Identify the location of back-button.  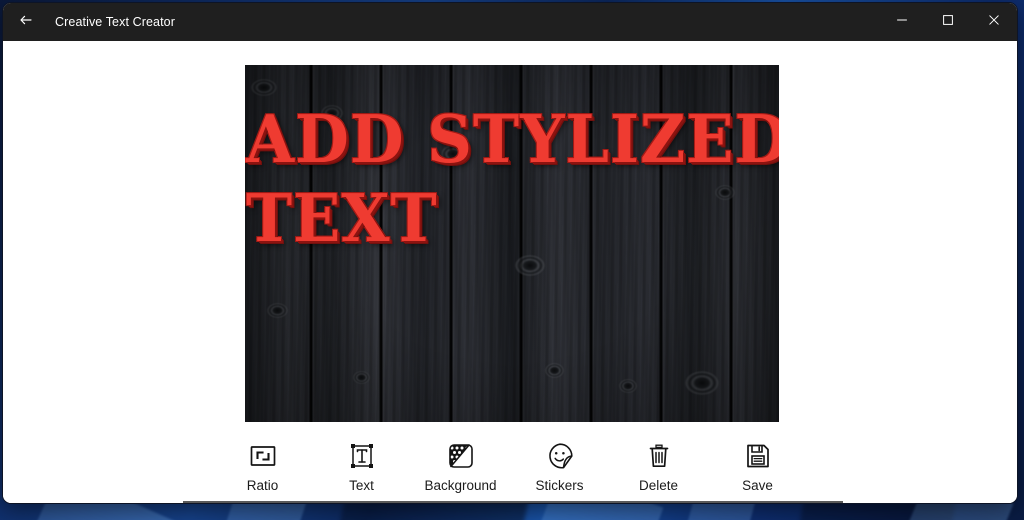
(26, 22).